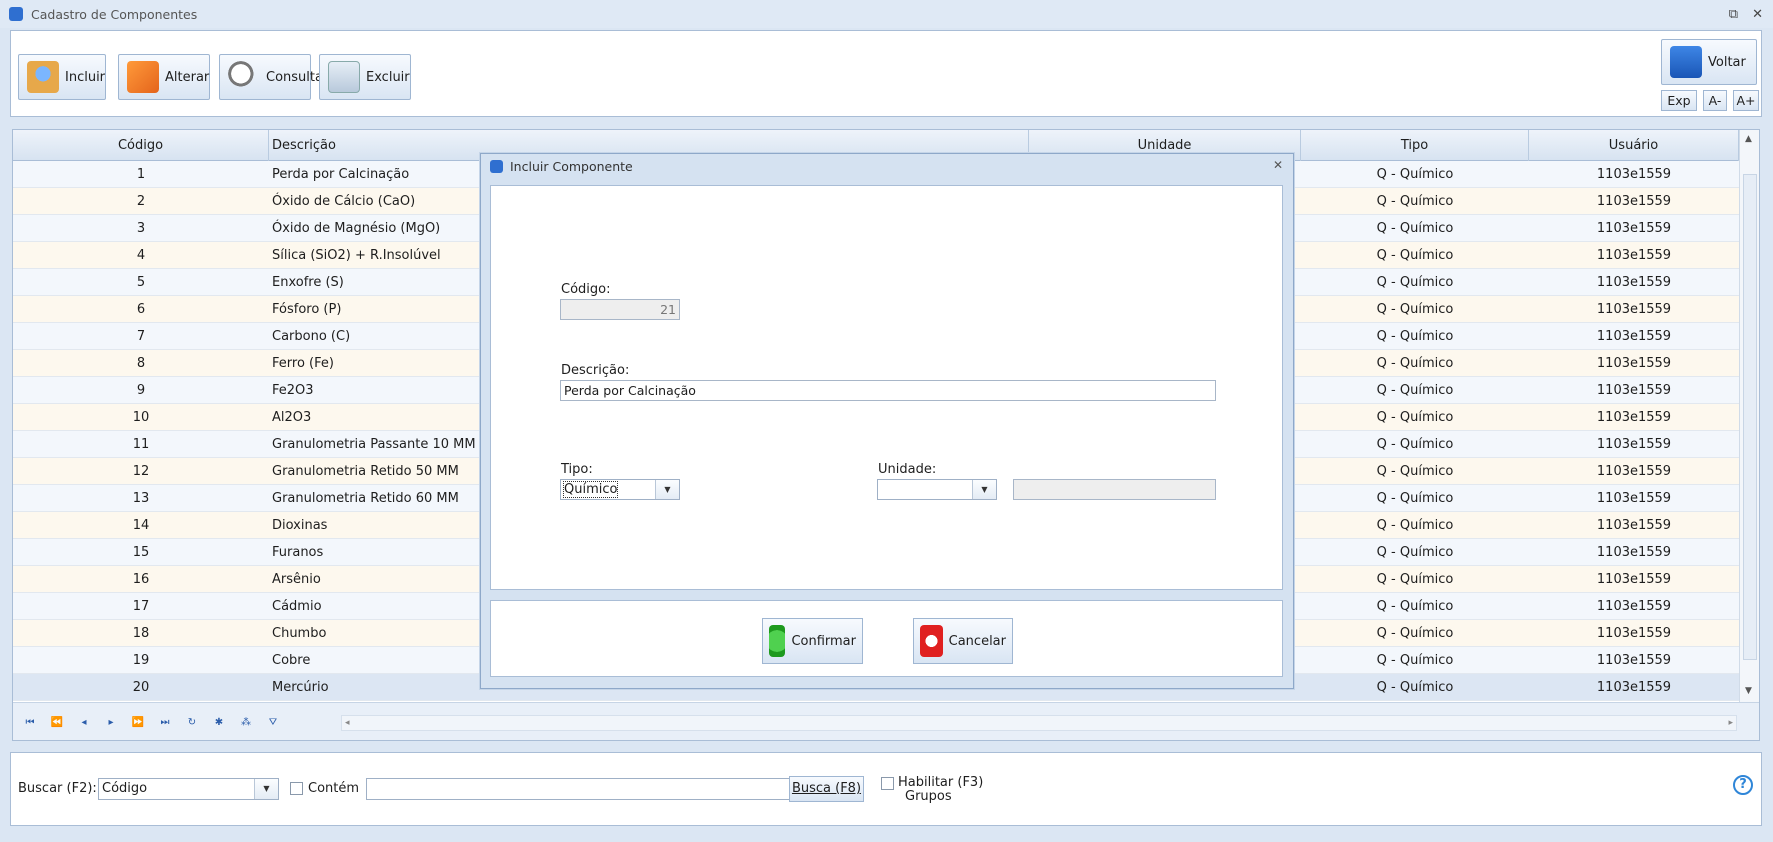  I want to click on tipo-value: Químico, so click(590, 489).